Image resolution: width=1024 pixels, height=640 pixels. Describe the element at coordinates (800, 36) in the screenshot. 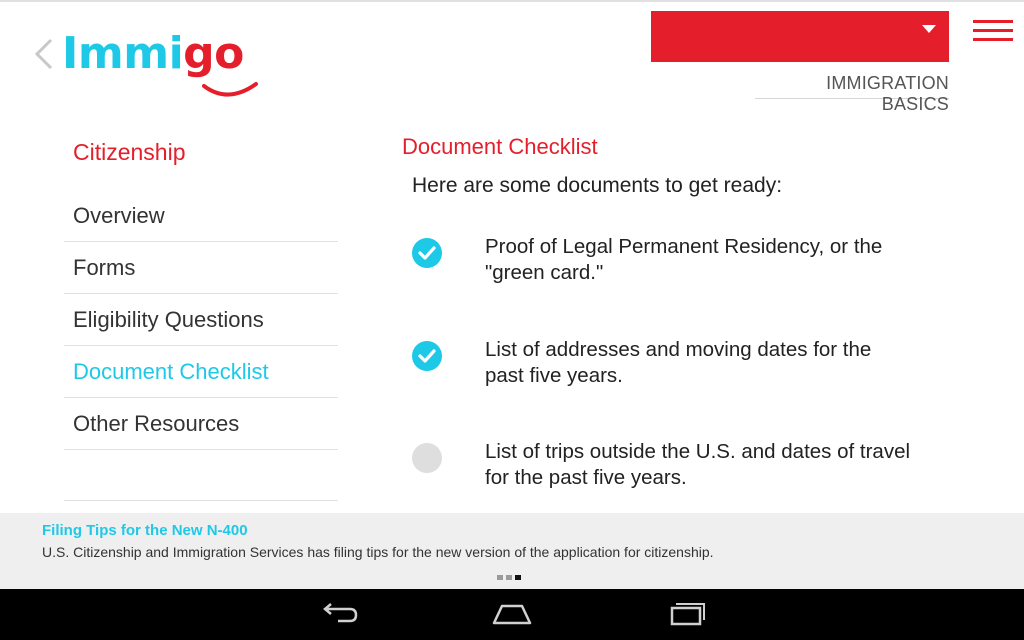

I see `section-dropdown` at that location.